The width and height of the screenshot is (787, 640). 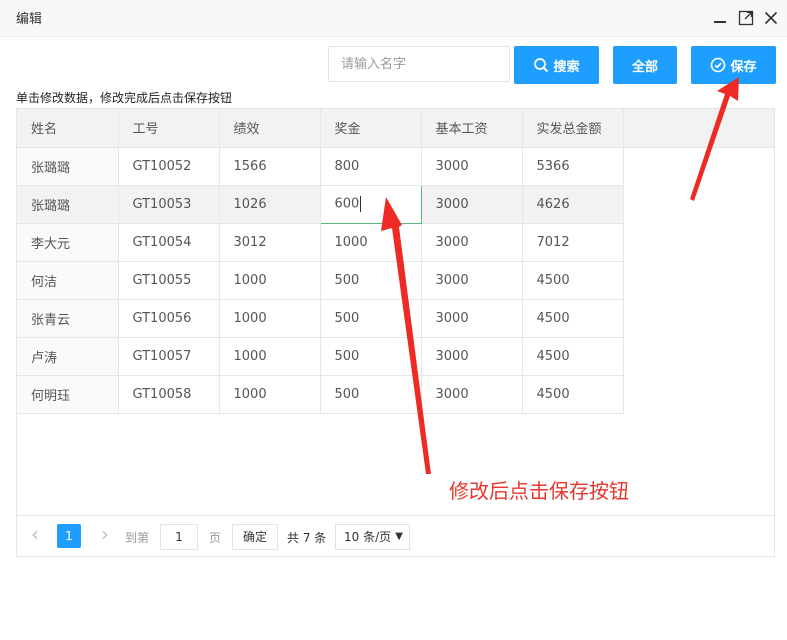 I want to click on annotation-text: 修改后点击保存按钮, so click(x=539, y=491).